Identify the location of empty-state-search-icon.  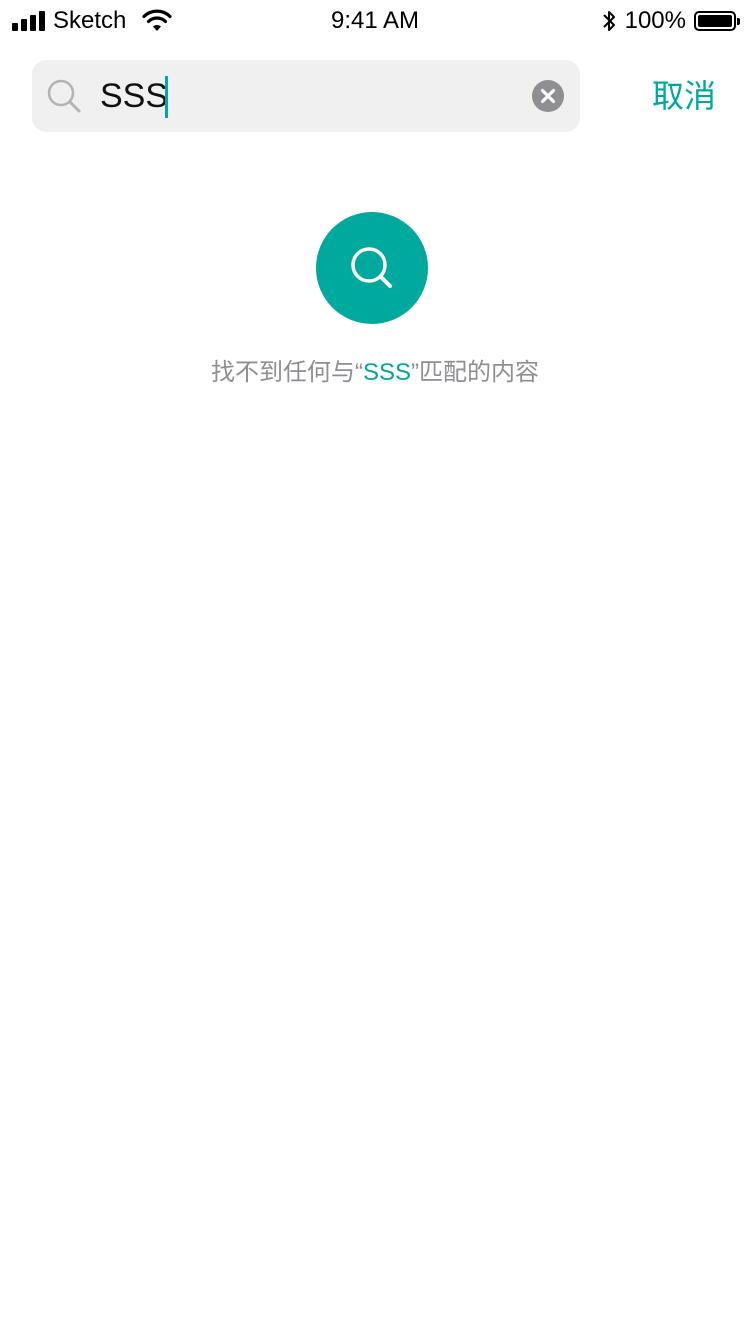
(372, 268).